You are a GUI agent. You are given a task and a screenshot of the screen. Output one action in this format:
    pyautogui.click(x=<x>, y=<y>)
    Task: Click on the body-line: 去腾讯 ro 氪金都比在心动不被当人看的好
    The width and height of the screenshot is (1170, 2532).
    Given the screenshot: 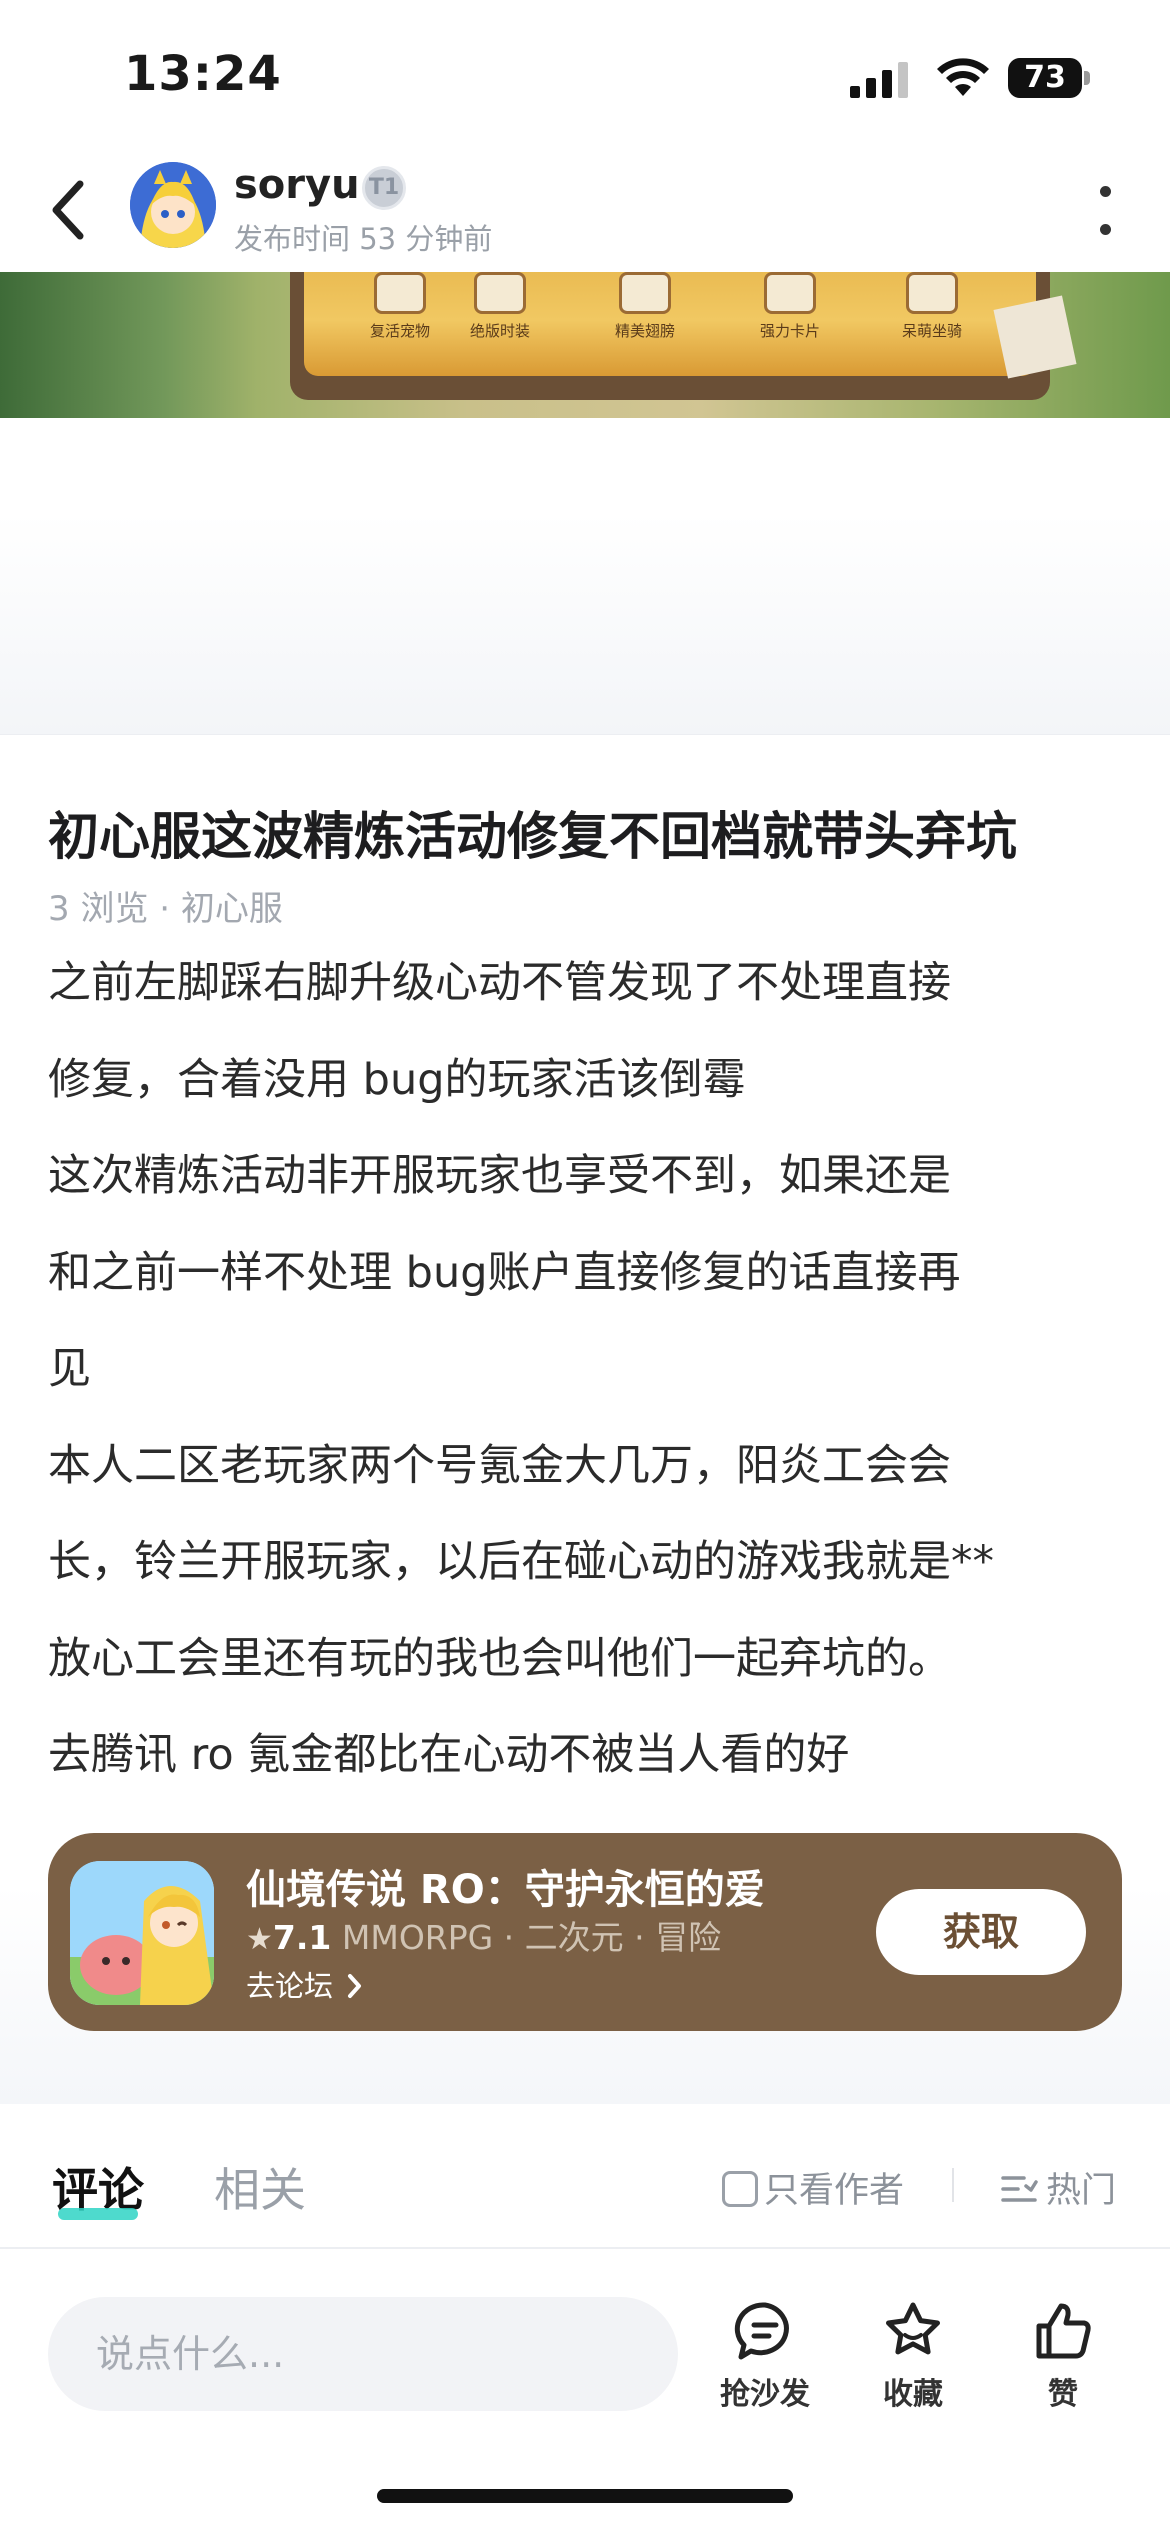 What is the action you would take?
    pyautogui.click(x=449, y=1755)
    